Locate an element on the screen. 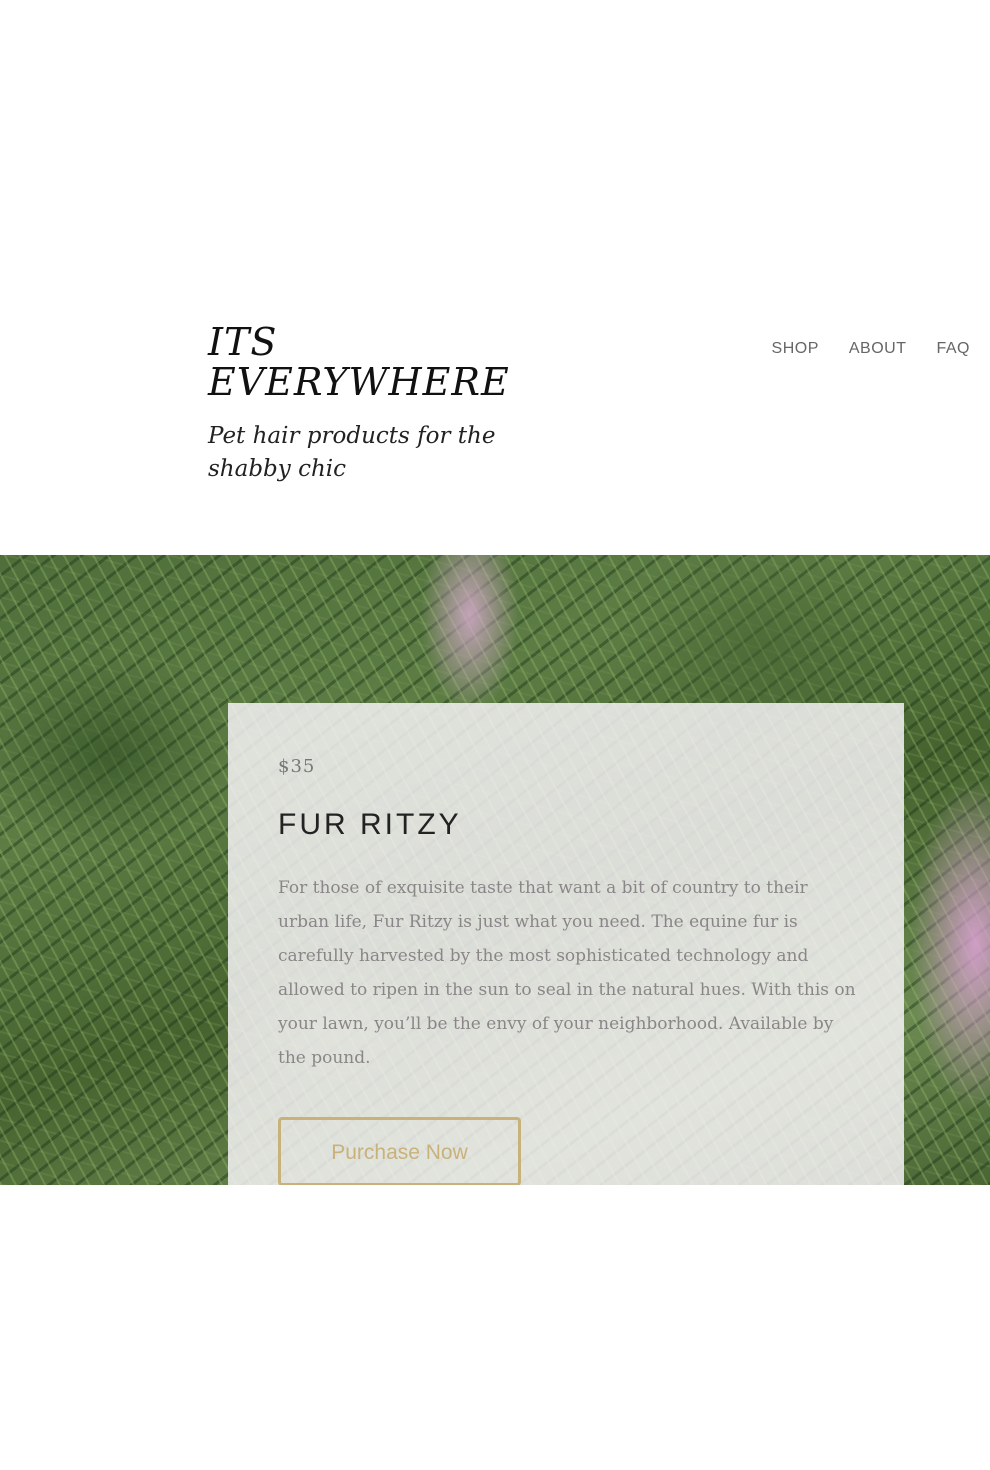 The width and height of the screenshot is (990, 1470). nav-item-shop: SHOP is located at coordinates (795, 349).